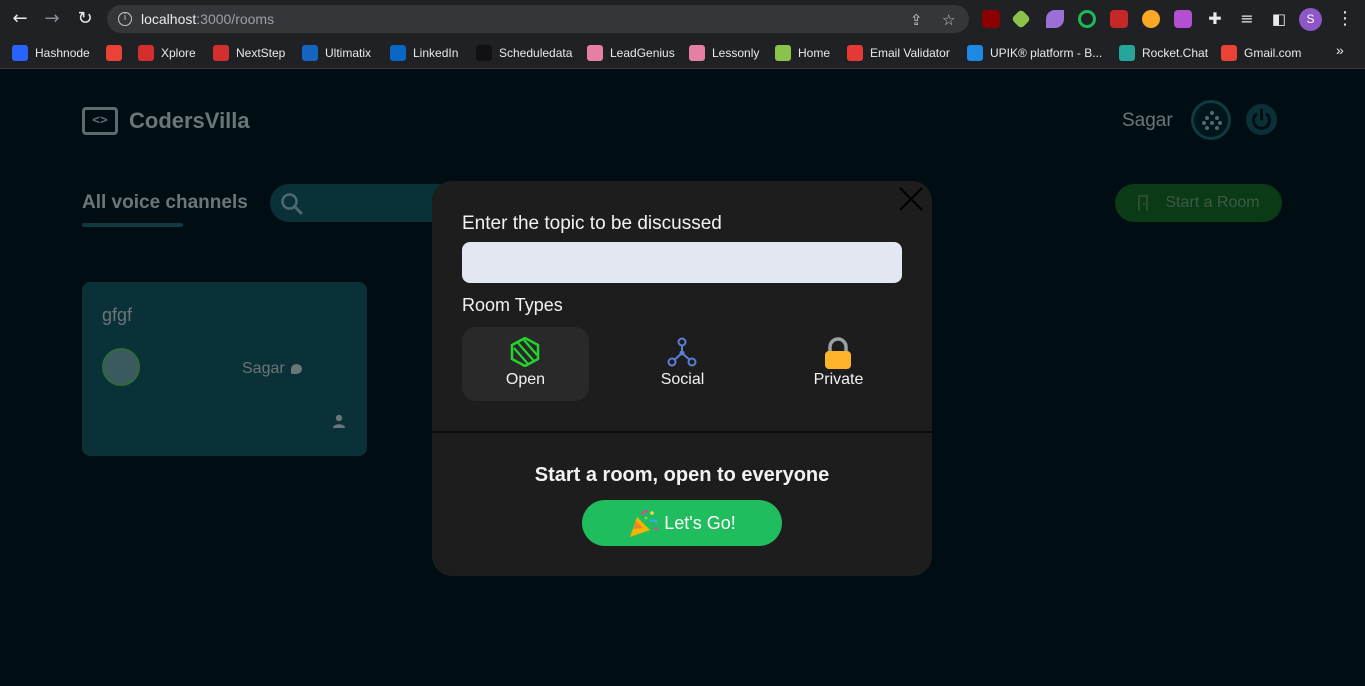 This screenshot has width=1365, height=686. I want to click on bookmark-item: Gmail.com, so click(1261, 53).